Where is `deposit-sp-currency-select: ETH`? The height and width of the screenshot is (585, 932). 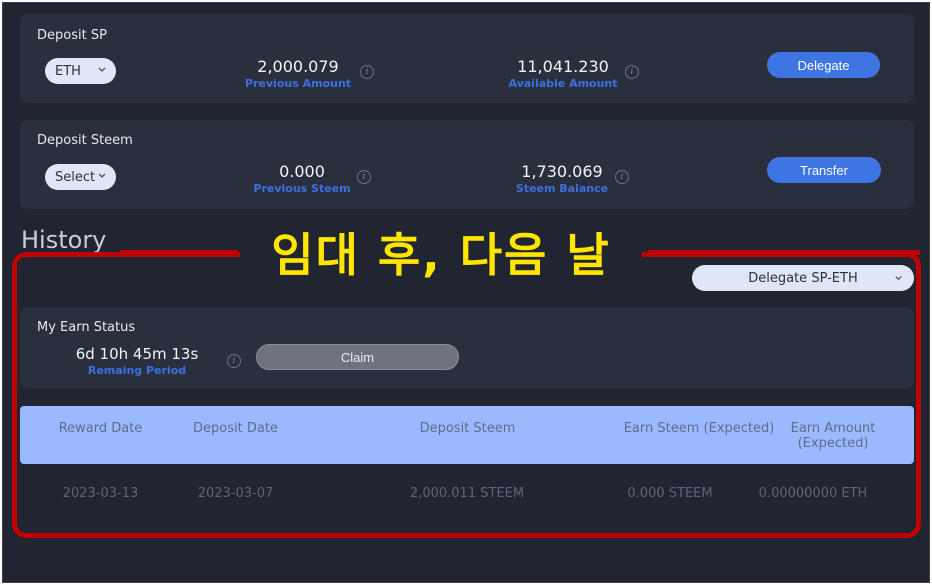
deposit-sp-currency-select: ETH is located at coordinates (80, 71).